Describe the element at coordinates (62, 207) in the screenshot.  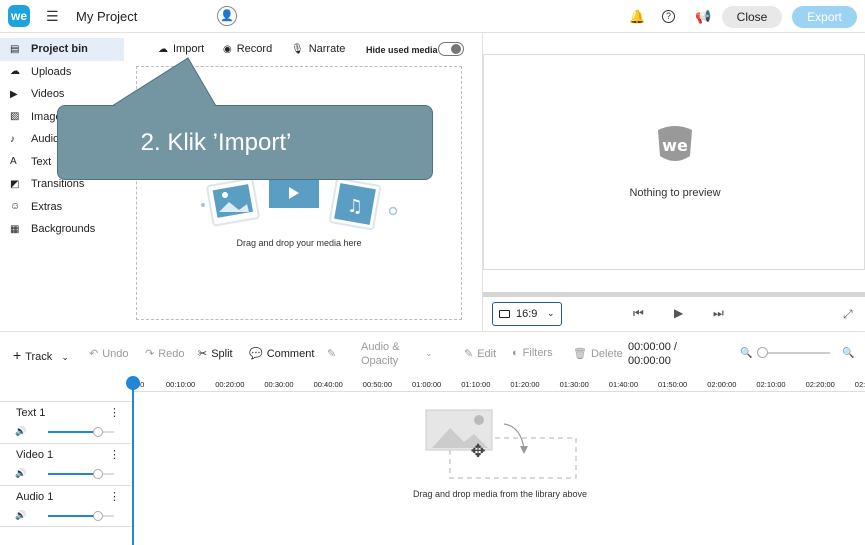
I see `sidebar-item-extras: ☺ Extras` at that location.